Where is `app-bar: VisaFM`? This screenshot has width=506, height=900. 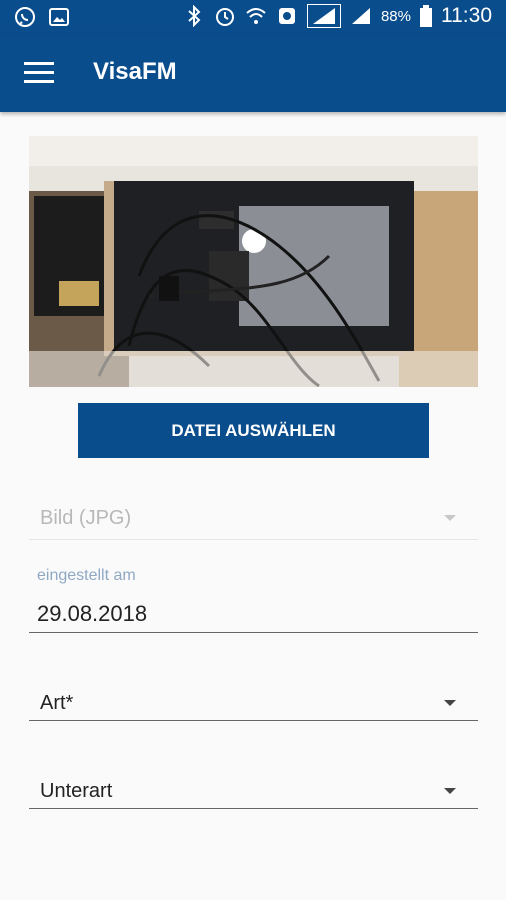
app-bar: VisaFM is located at coordinates (253, 73).